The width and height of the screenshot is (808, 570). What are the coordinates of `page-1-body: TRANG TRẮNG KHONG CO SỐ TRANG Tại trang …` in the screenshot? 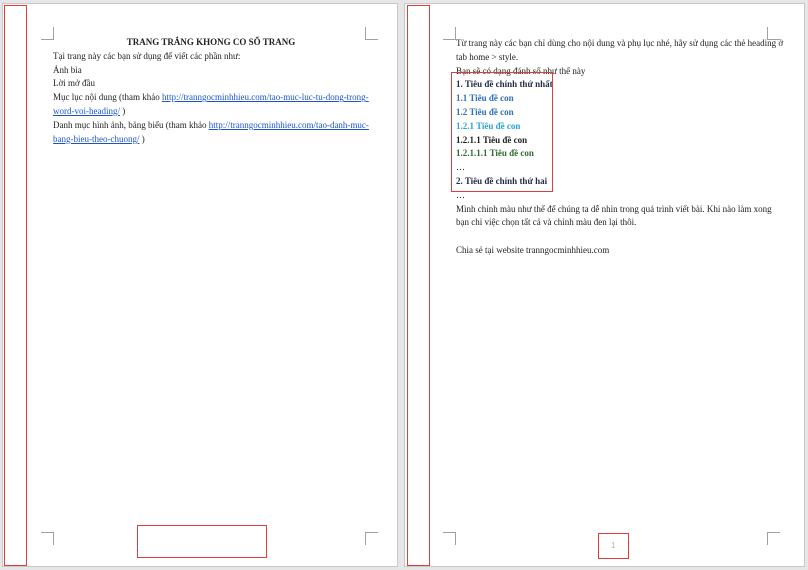 It's located at (211, 91).